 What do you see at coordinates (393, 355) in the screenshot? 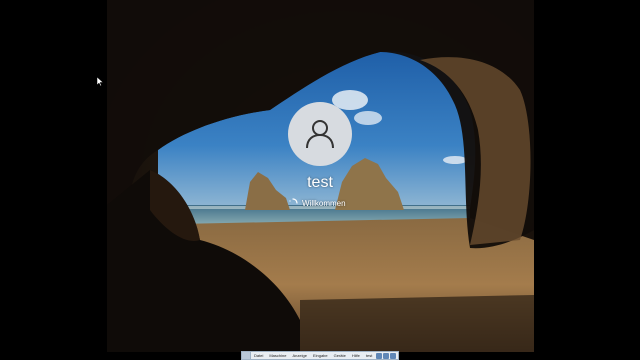
I see `close-icon` at bounding box center [393, 355].